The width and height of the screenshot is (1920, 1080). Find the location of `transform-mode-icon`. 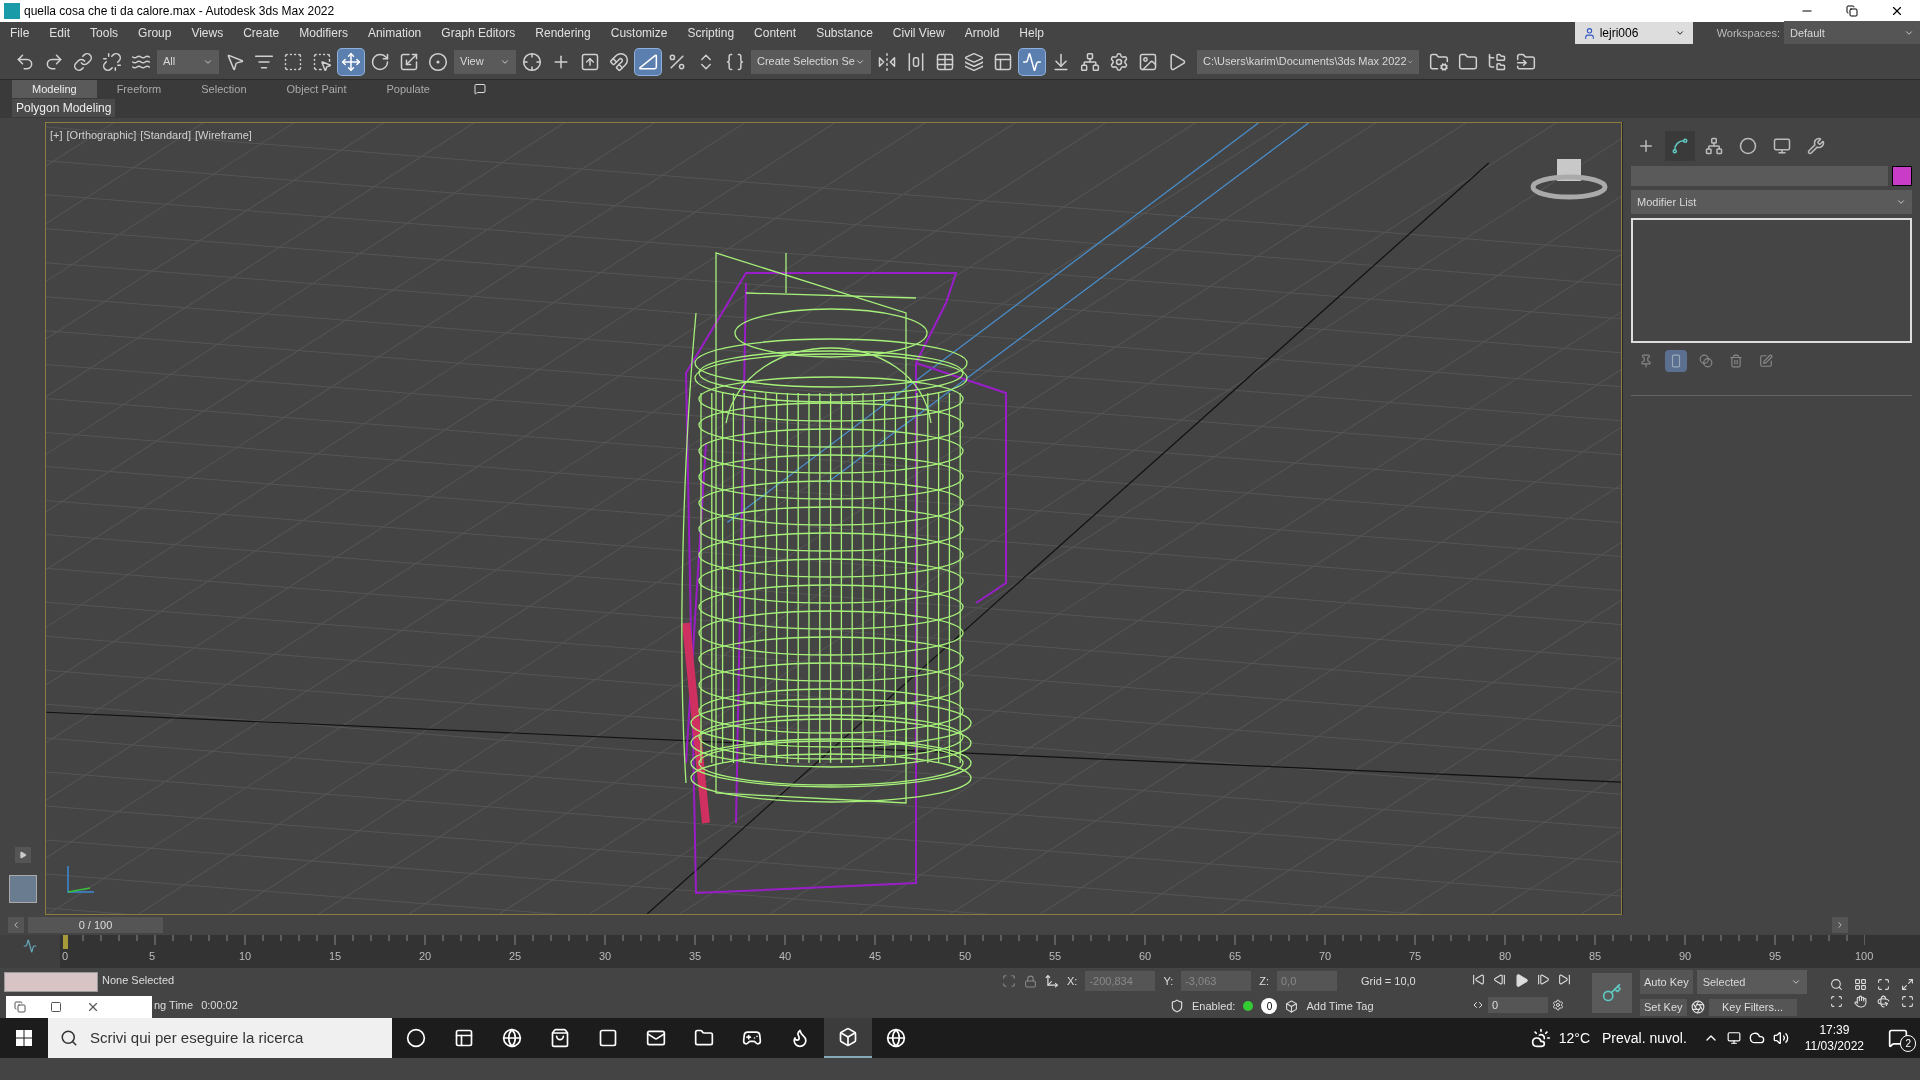

transform-mode-icon is located at coordinates (1052, 981).